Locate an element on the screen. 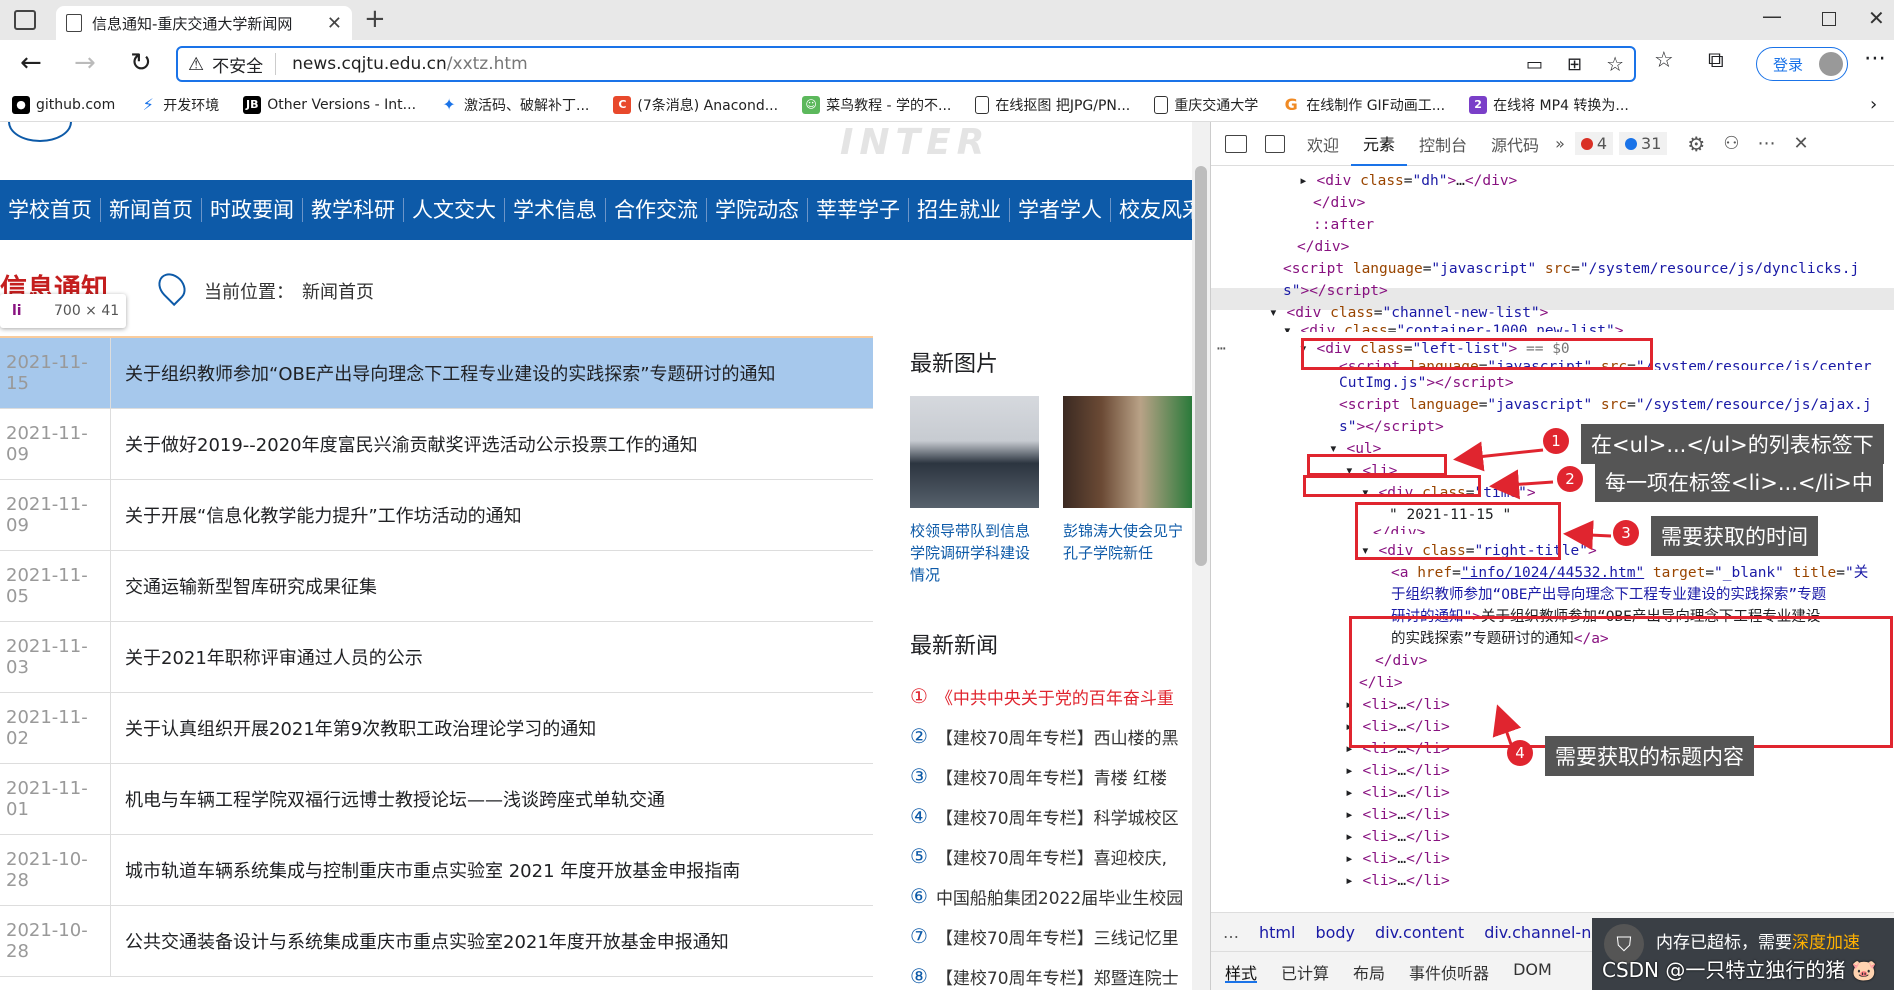 The height and width of the screenshot is (990, 1894). breadcrumb-node: body is located at coordinates (1335, 932).